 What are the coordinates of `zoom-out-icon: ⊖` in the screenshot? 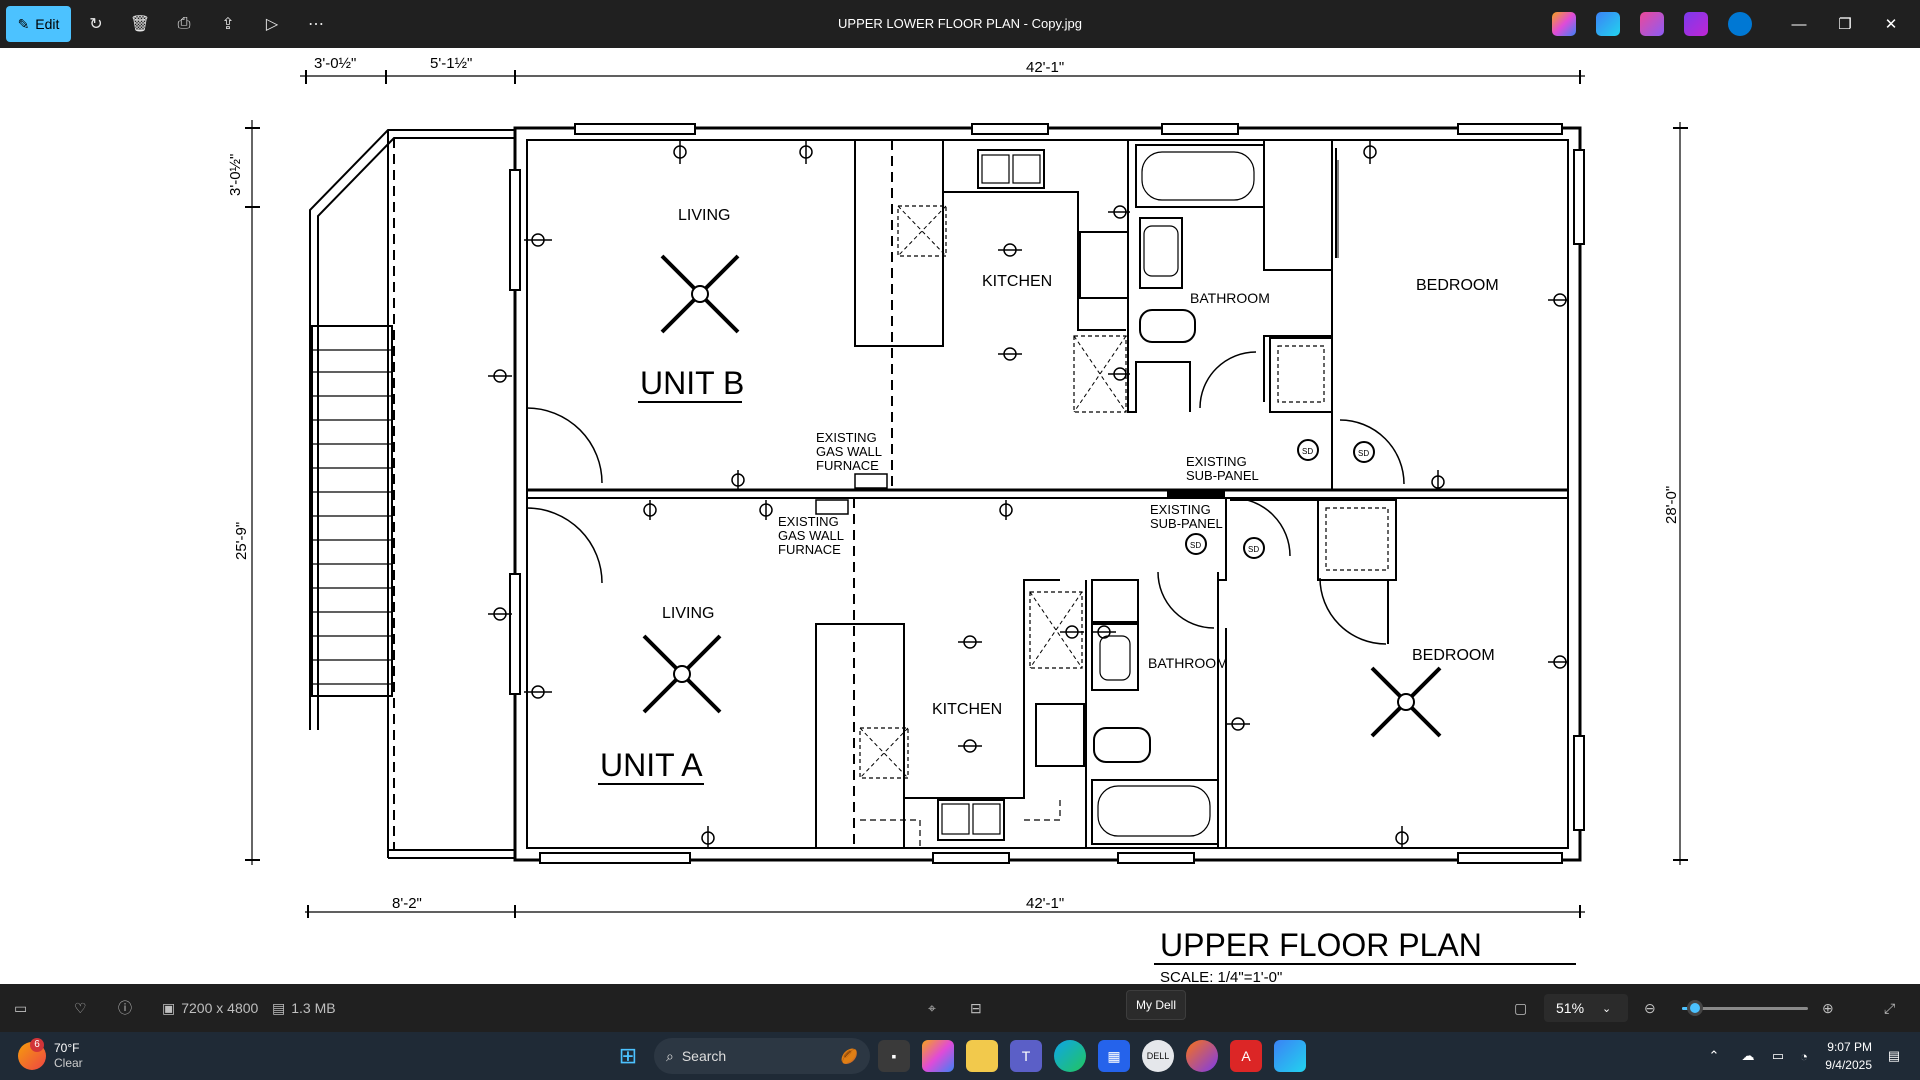 It's located at (1650, 1008).